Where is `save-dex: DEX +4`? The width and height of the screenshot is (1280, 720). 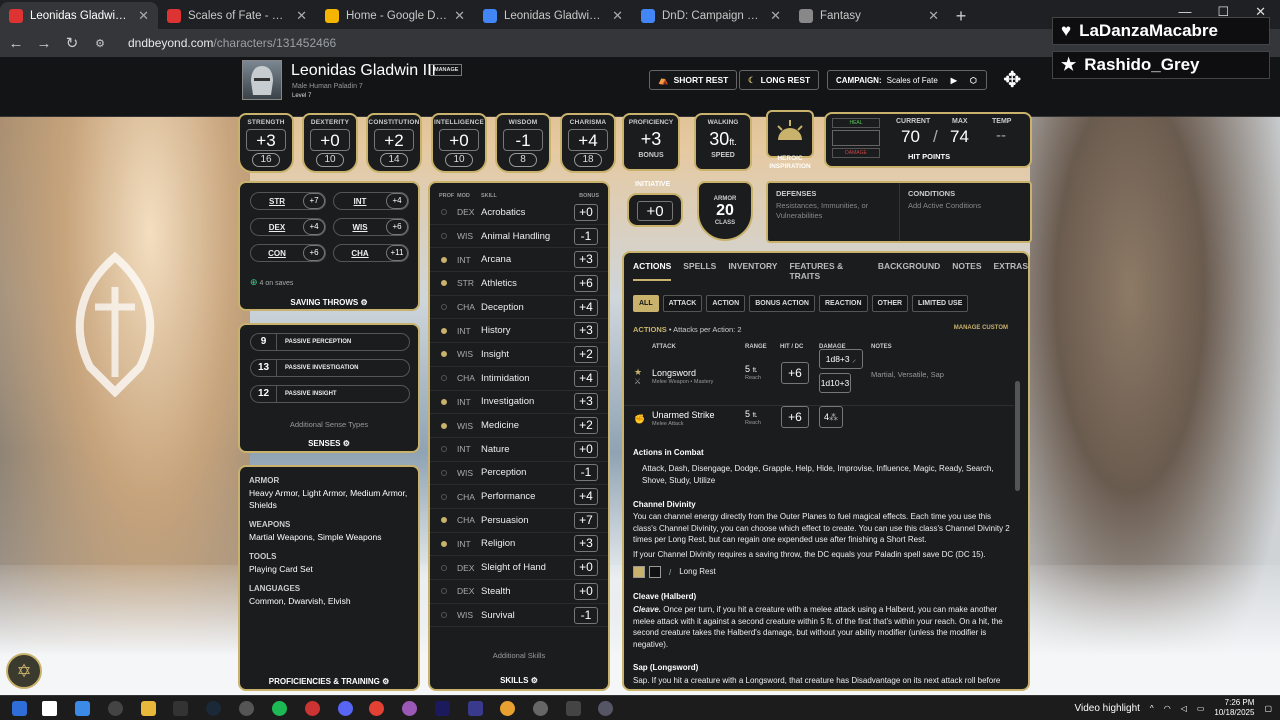
save-dex: DEX +4 is located at coordinates (288, 227).